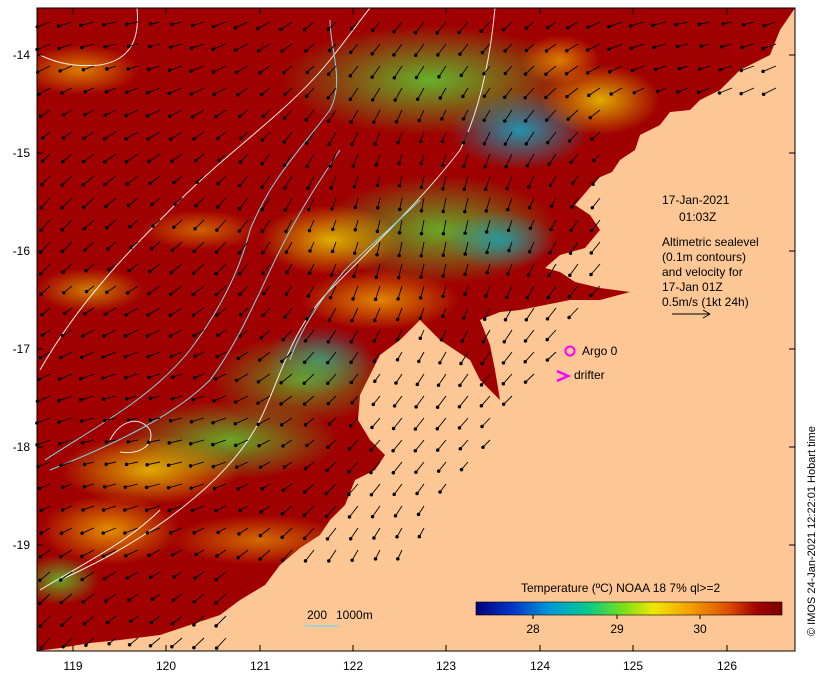 Image resolution: width=820 pixels, height=680 pixels. What do you see at coordinates (629, 608) in the screenshot?
I see `colorbar` at bounding box center [629, 608].